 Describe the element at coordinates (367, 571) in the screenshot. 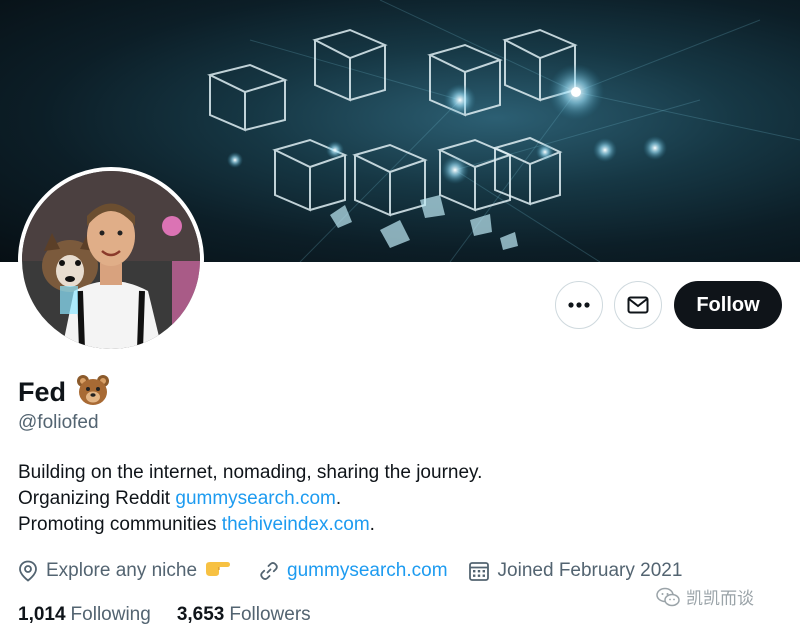

I see `website-link: gummysearch.com` at that location.